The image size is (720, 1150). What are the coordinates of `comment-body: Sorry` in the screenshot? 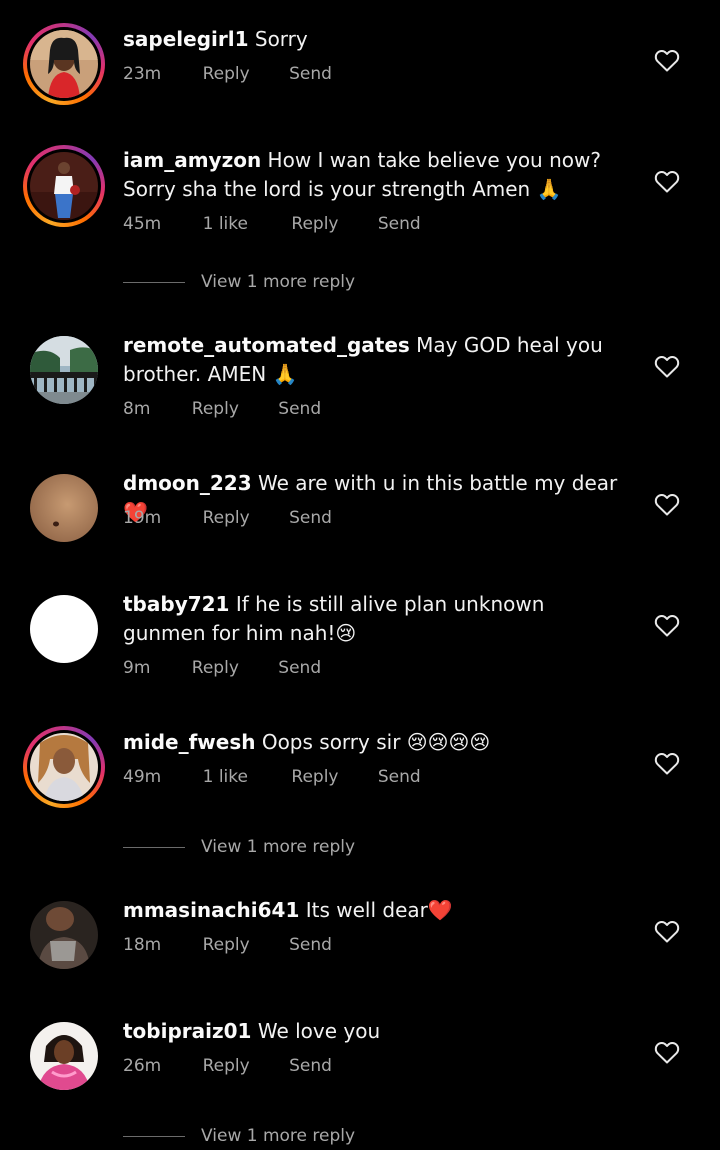 It's located at (281, 39).